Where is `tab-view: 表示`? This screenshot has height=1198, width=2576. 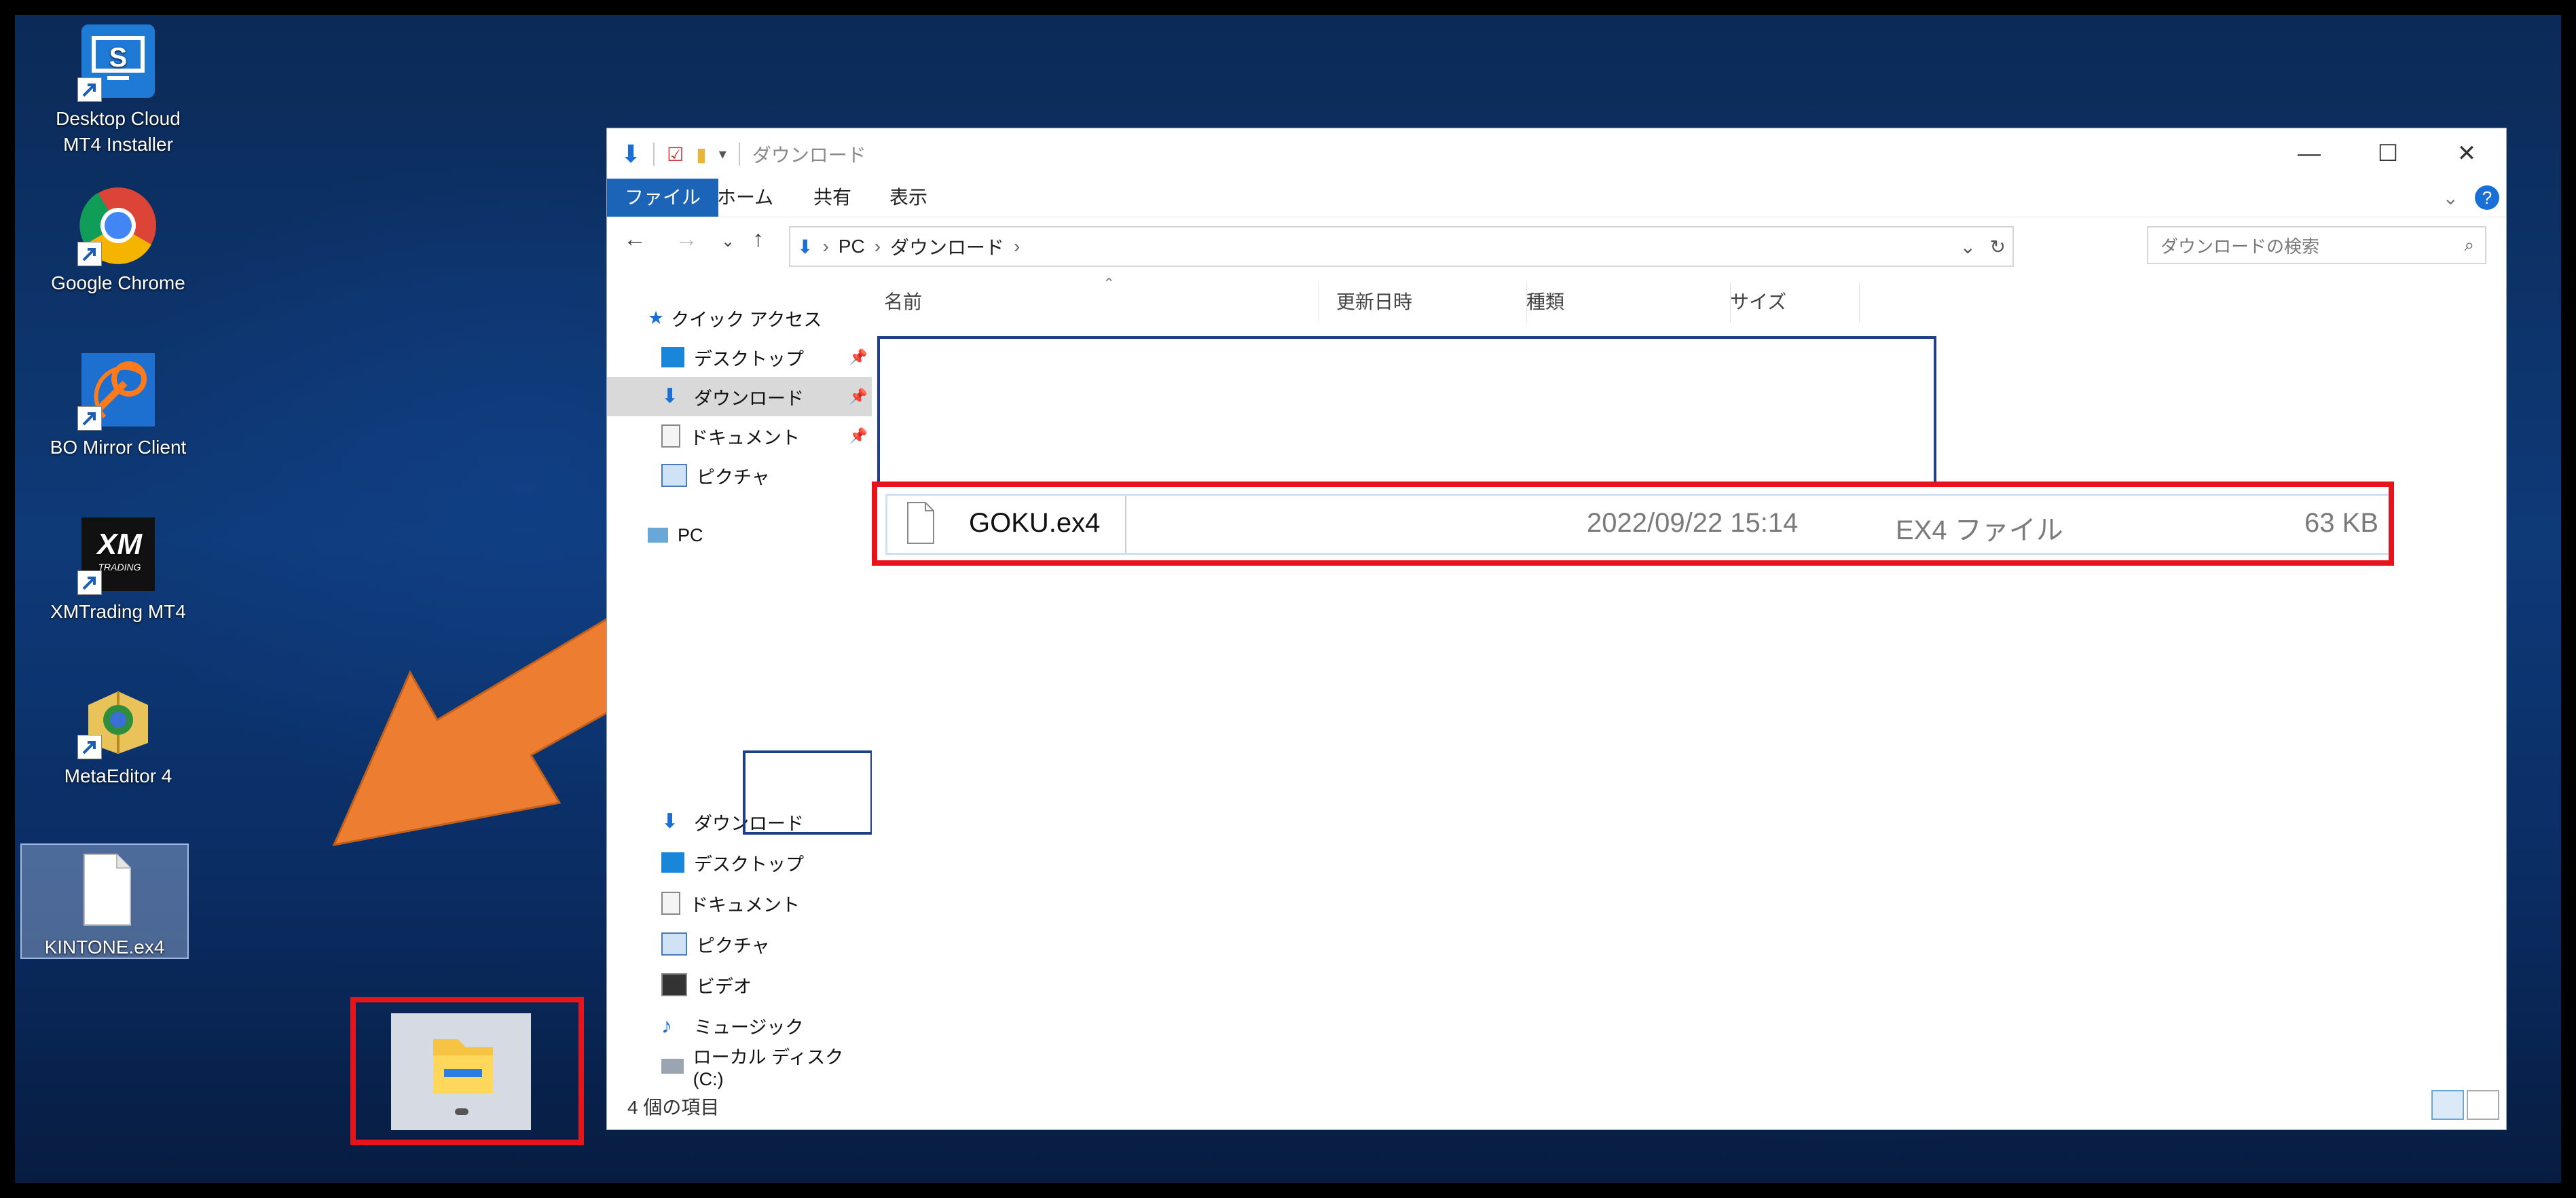
tab-view: 表示 is located at coordinates (908, 198).